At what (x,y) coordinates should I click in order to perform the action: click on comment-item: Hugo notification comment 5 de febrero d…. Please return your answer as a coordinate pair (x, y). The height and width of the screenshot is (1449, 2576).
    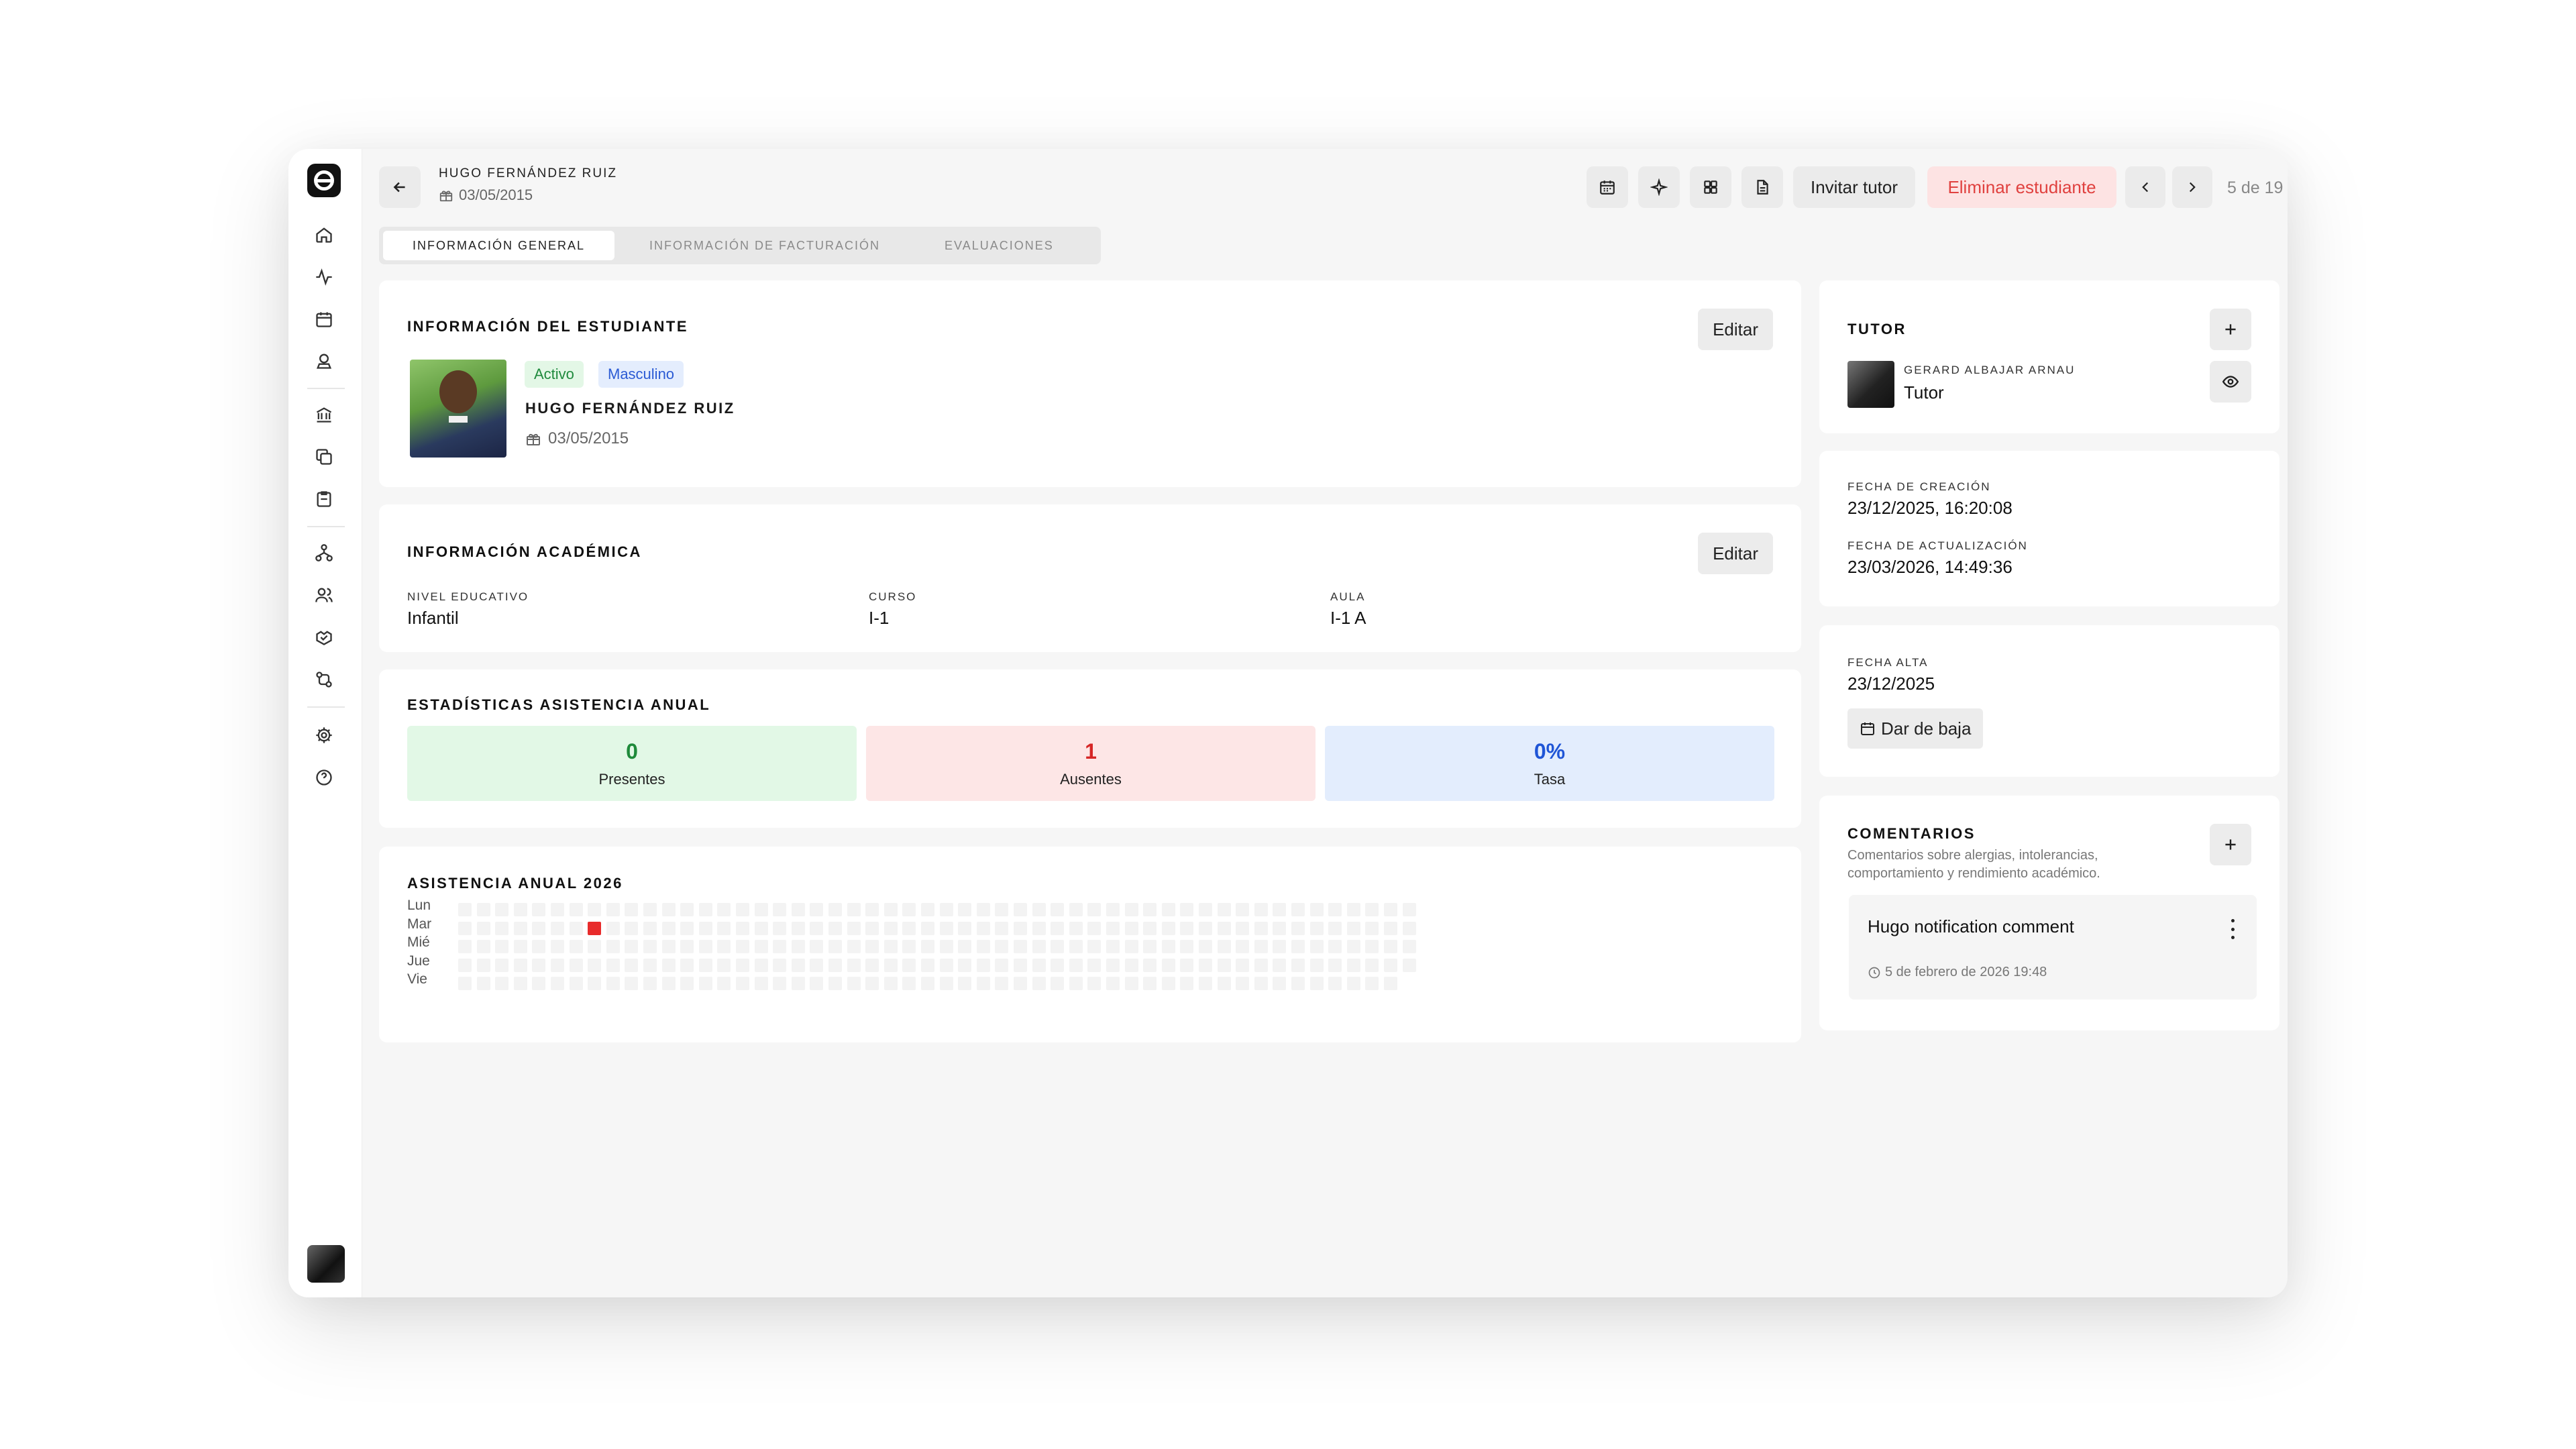
    Looking at the image, I should click on (2053, 947).